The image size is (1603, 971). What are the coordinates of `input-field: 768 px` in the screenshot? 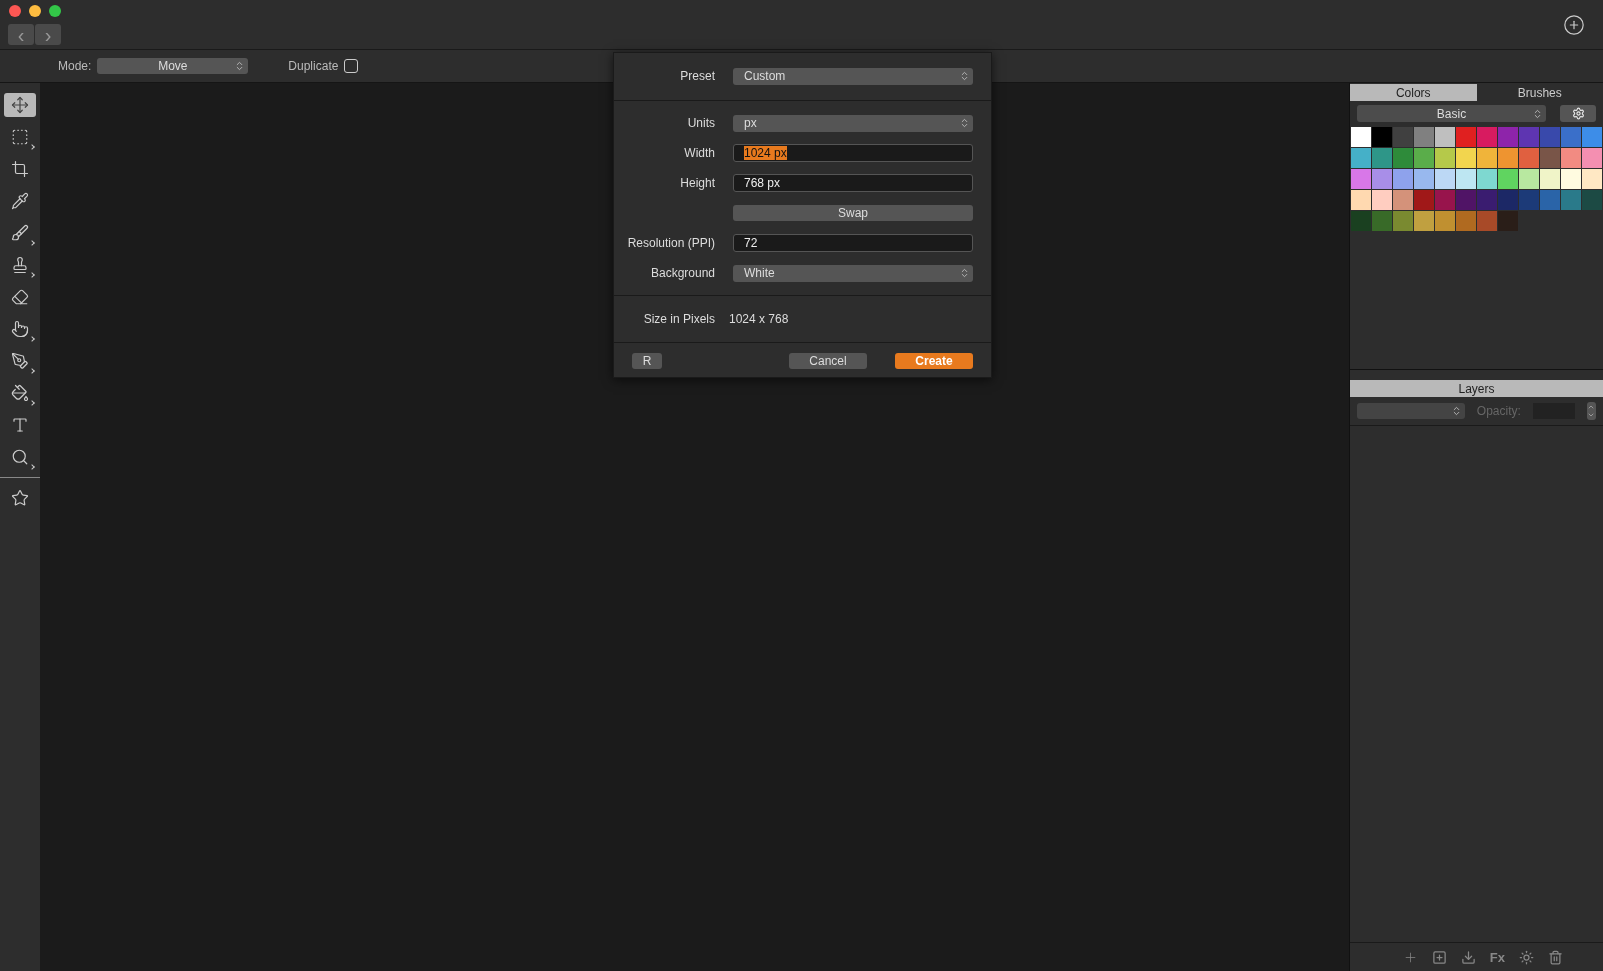 It's located at (853, 183).